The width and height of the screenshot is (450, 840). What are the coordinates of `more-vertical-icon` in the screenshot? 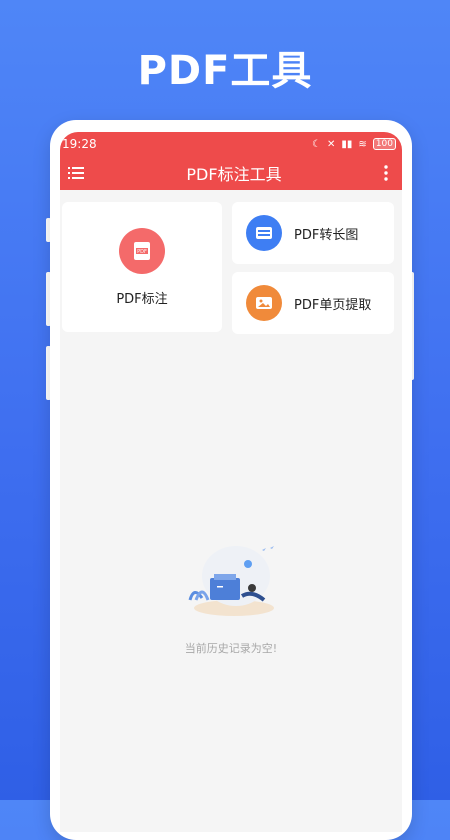 It's located at (386, 173).